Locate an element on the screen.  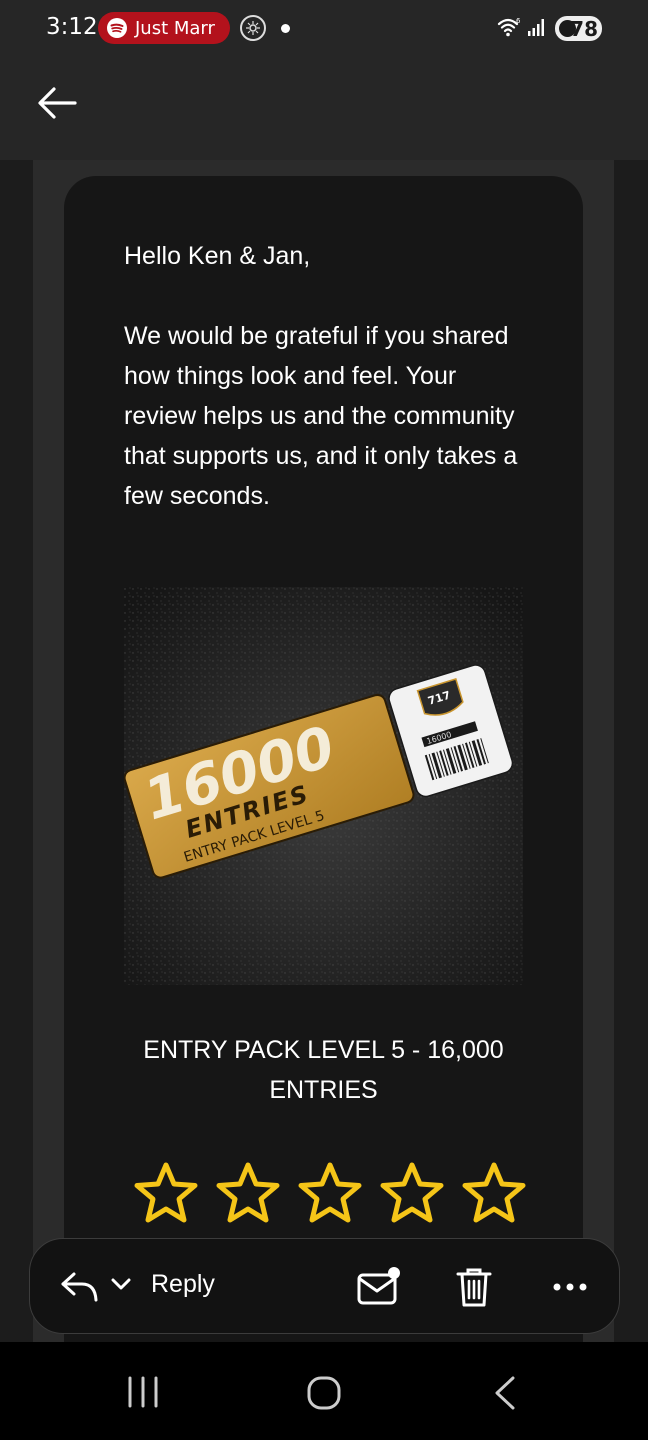
chevron-down-icon is located at coordinates (121, 1284).